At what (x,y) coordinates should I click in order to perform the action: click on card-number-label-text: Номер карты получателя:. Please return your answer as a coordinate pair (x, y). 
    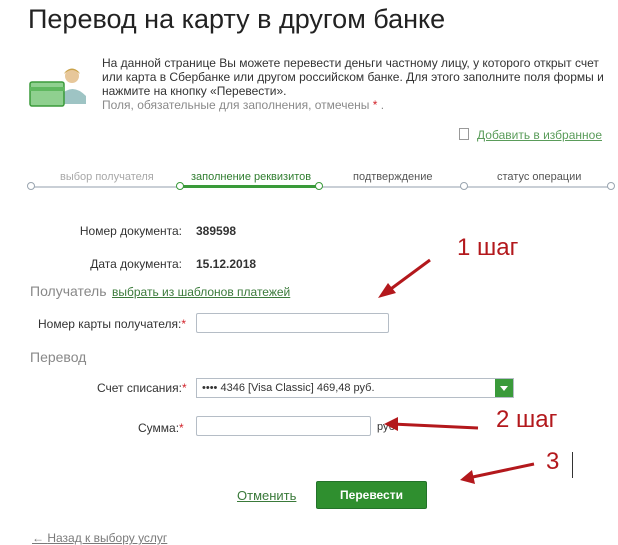
    Looking at the image, I should click on (110, 324).